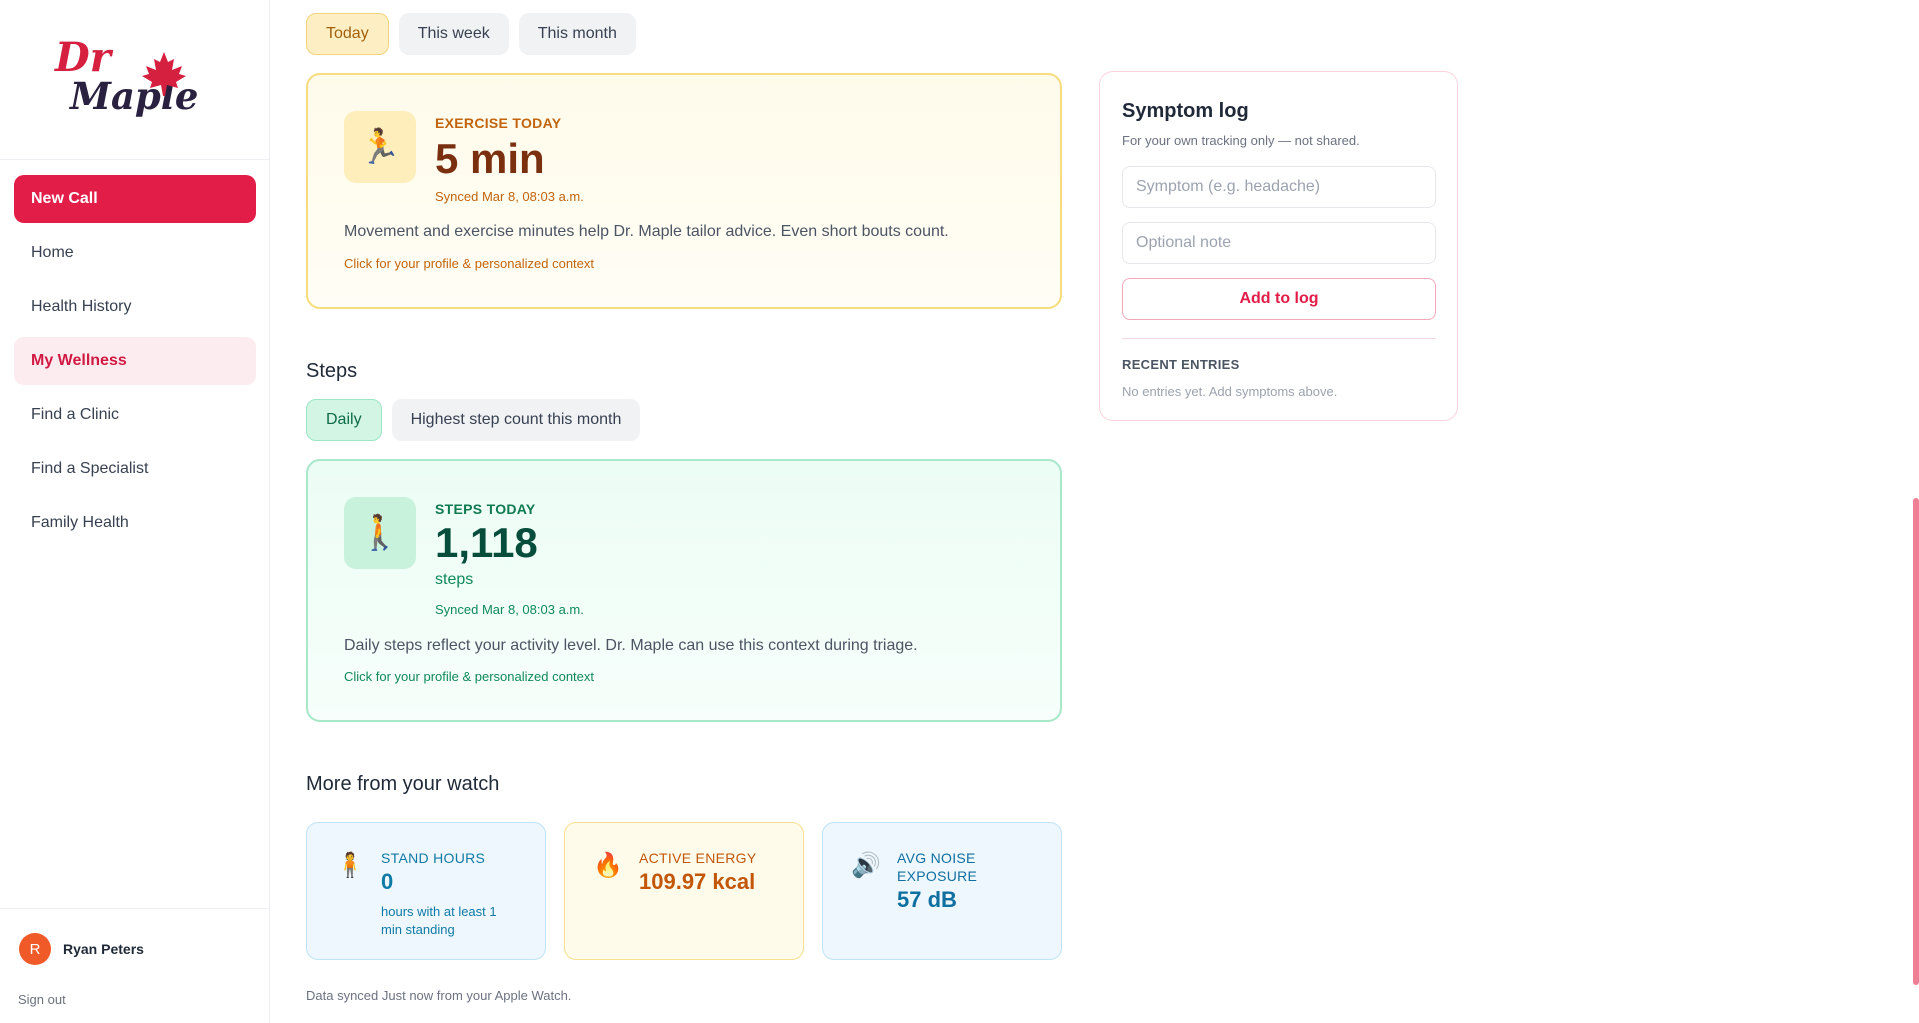 The height and width of the screenshot is (1023, 1919). What do you see at coordinates (937, 867) in the screenshot?
I see `noise-exposure-label: AVG NOISE EXPOSURE` at bounding box center [937, 867].